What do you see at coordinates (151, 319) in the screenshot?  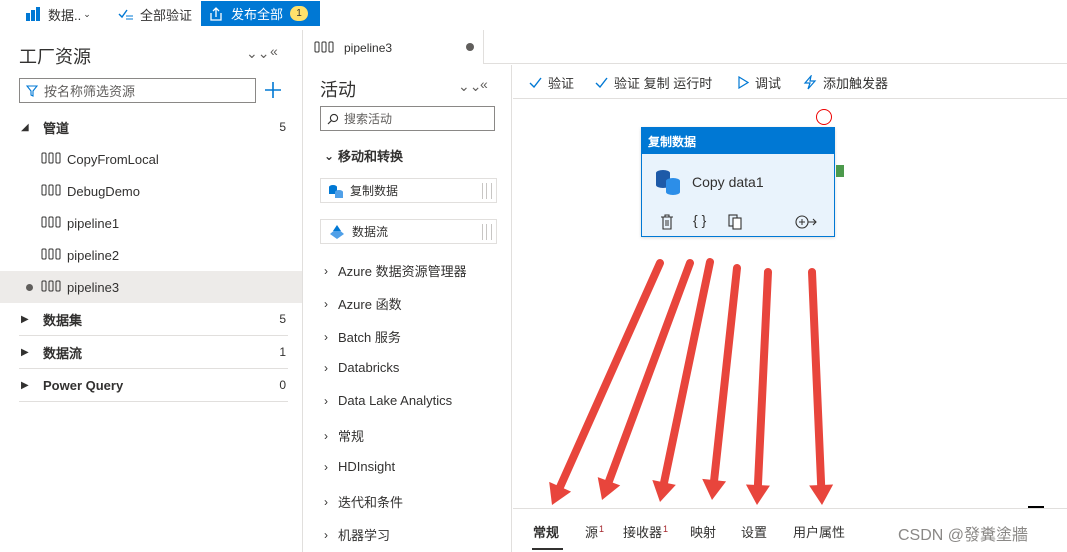 I see `tree-category-datasets: ▶ 数据集 5` at bounding box center [151, 319].